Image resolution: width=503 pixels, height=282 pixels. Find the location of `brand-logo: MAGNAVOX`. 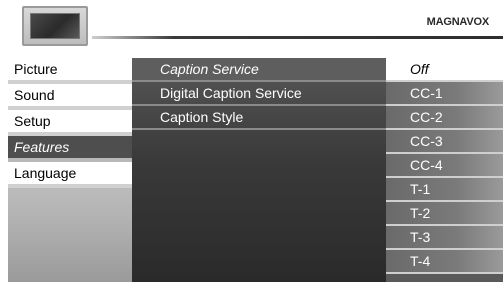

brand-logo: MAGNAVOX is located at coordinates (458, 22).